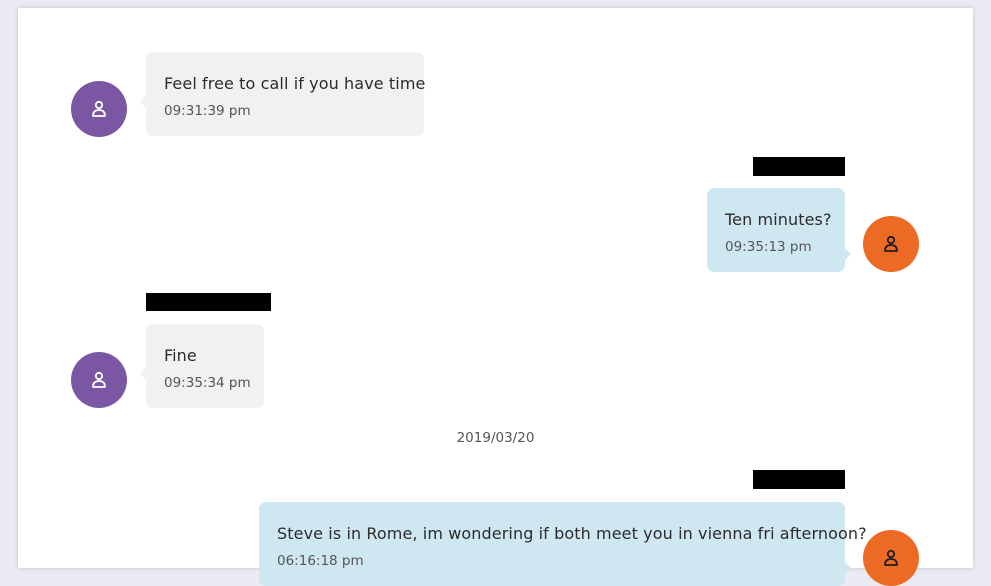 The image size is (991, 586). What do you see at coordinates (768, 247) in the screenshot?
I see `message-timestamp: 09:35:13 pm` at bounding box center [768, 247].